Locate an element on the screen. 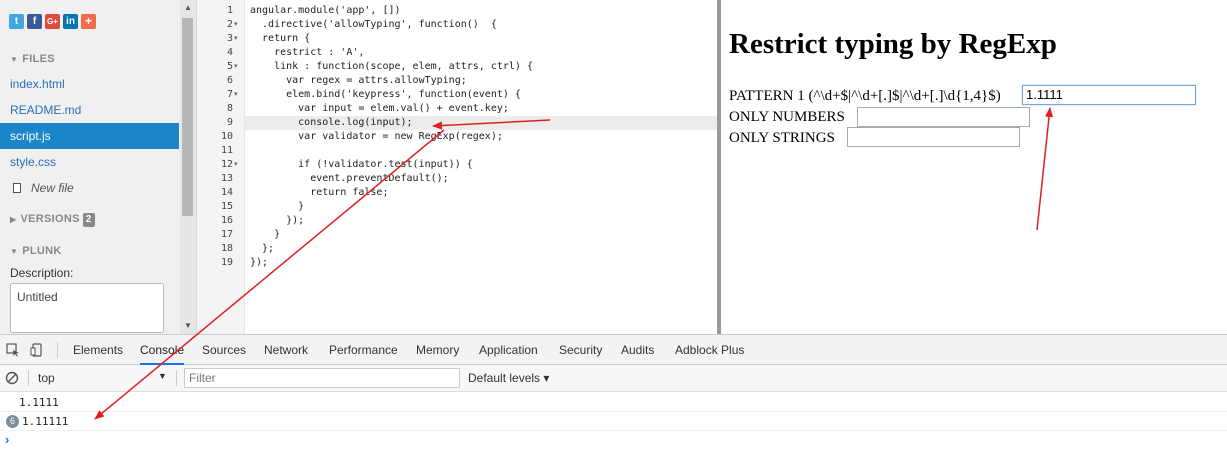 The width and height of the screenshot is (1227, 463). pattern-input: 1.1111 is located at coordinates (1109, 95).